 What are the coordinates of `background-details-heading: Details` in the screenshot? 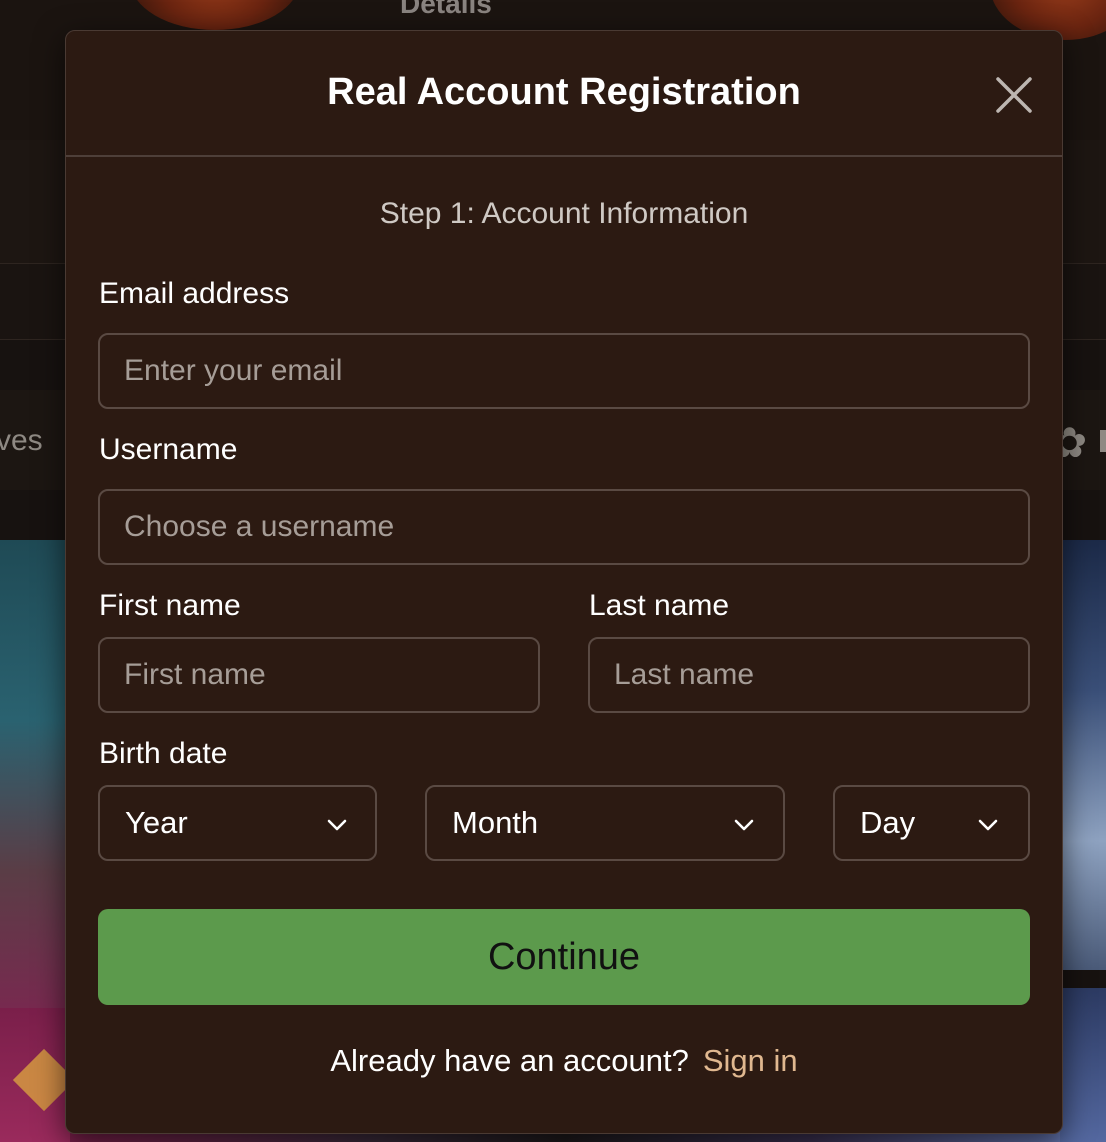 It's located at (446, 9).